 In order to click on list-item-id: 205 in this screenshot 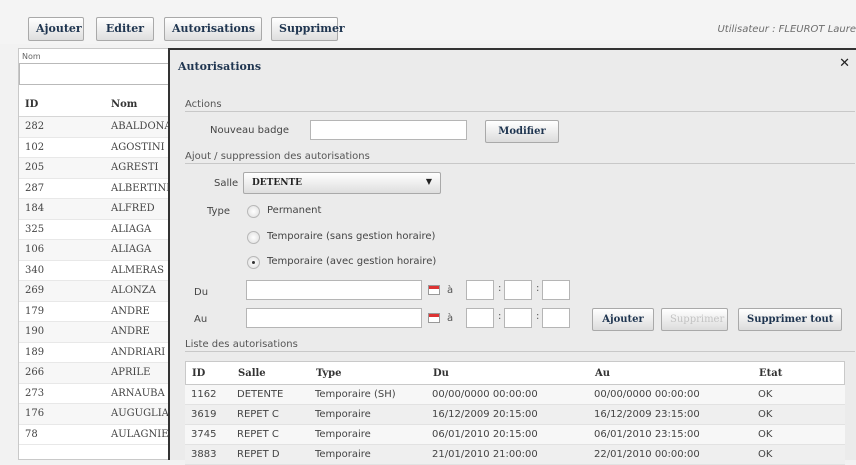, I will do `click(35, 167)`.